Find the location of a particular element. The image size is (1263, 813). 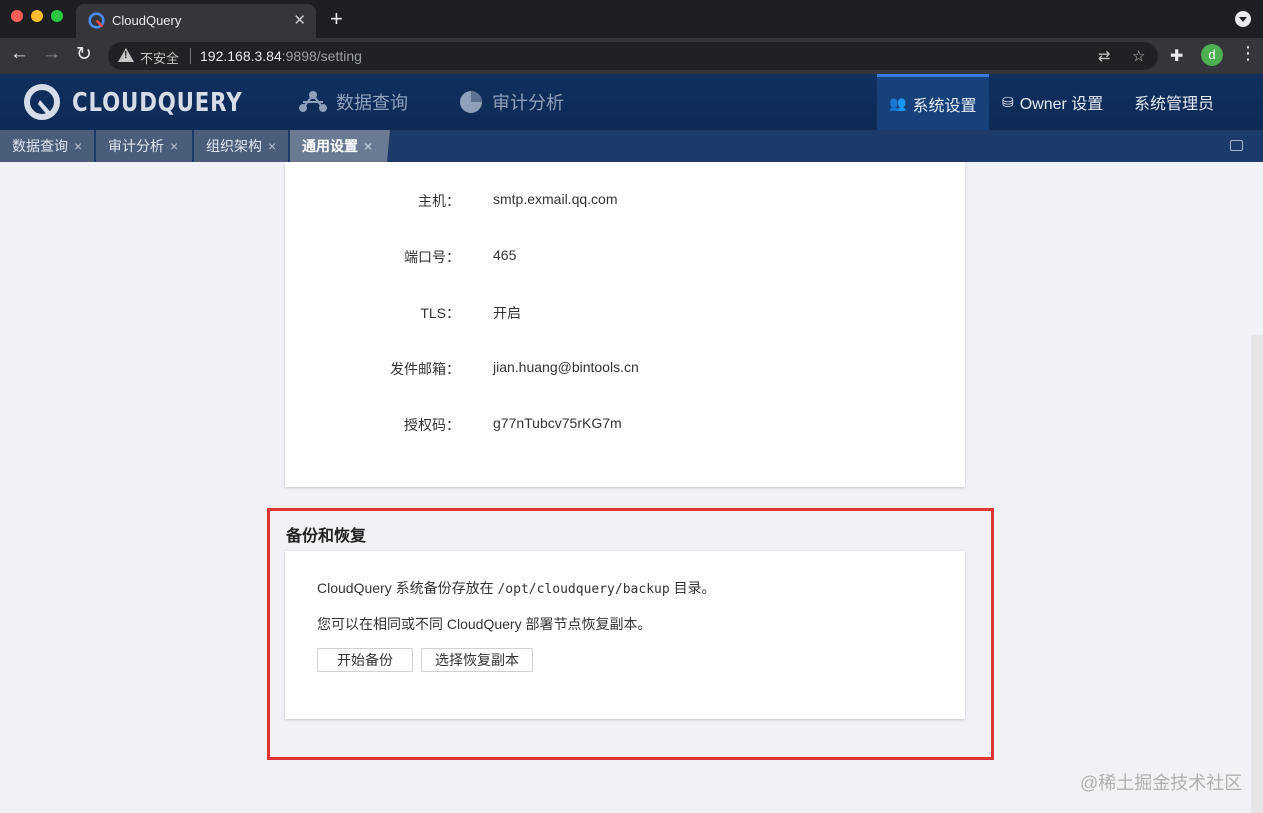

page-tabs-bar: 数据查询 × 审计分析 × 组织架构 × 通用设置 × is located at coordinates (631, 146).